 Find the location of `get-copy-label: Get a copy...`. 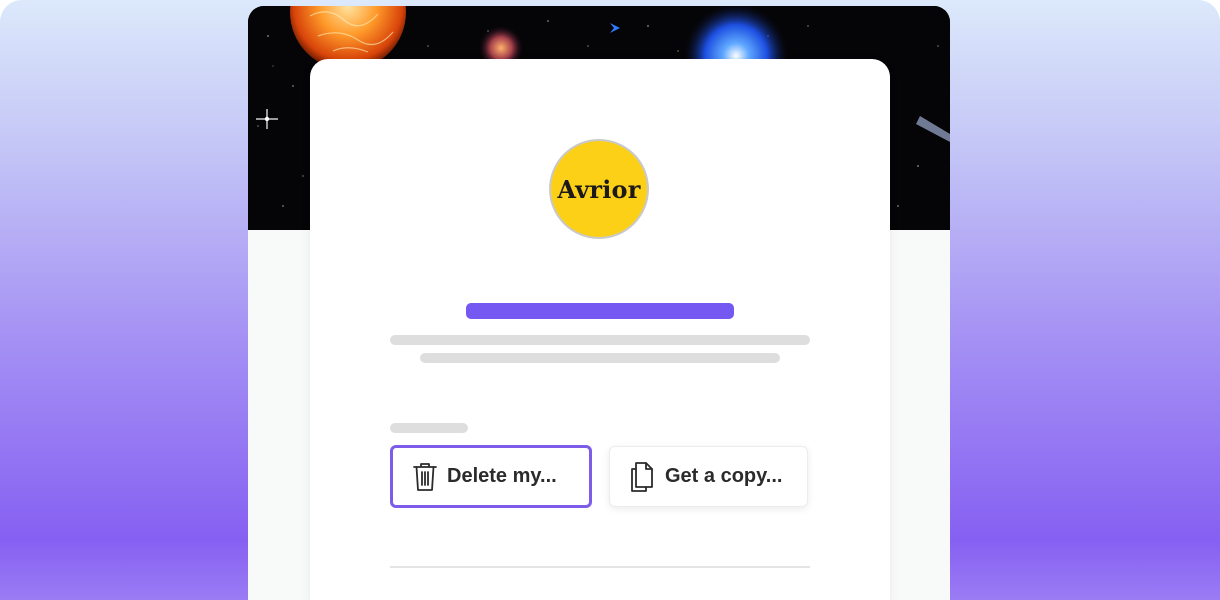

get-copy-label: Get a copy... is located at coordinates (724, 476).